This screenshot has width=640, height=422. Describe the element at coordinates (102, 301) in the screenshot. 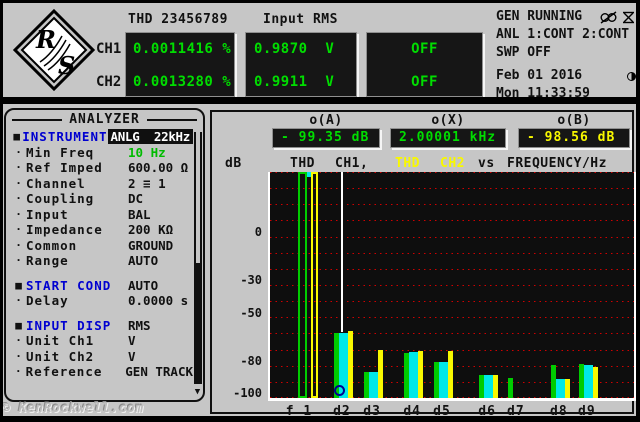

I see `analyzer-row-delay: · Delay 0.0000 s` at that location.